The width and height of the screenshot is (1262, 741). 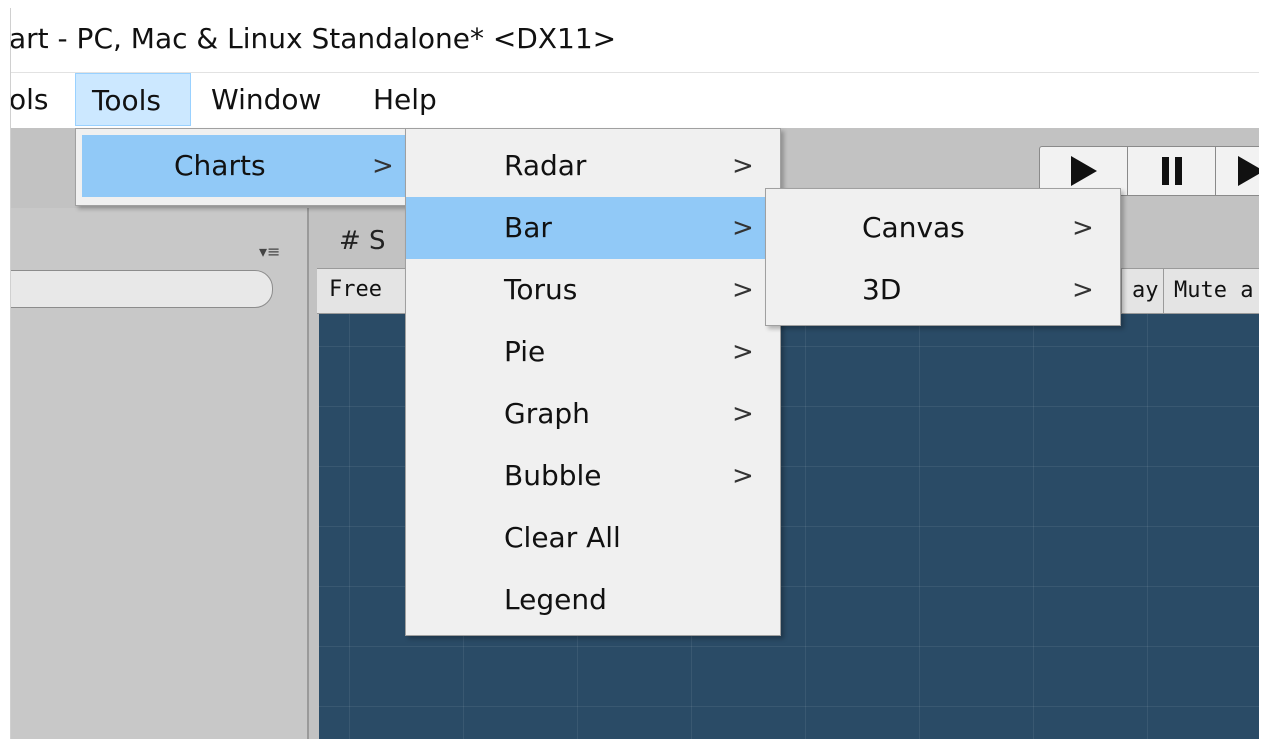 I want to click on window-title: art - PC, Mac & Linux Standalone* <DX11>, so click(x=313, y=38).